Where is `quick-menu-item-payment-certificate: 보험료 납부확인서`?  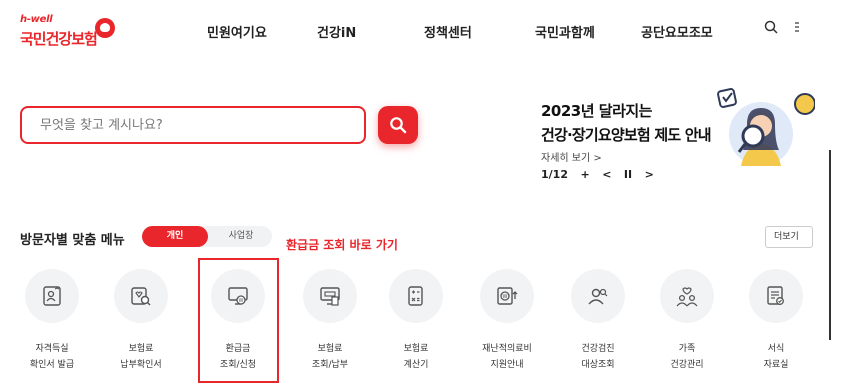
quick-menu-item-payment-certificate: 보험료 납부확인서 is located at coordinates (141, 323).